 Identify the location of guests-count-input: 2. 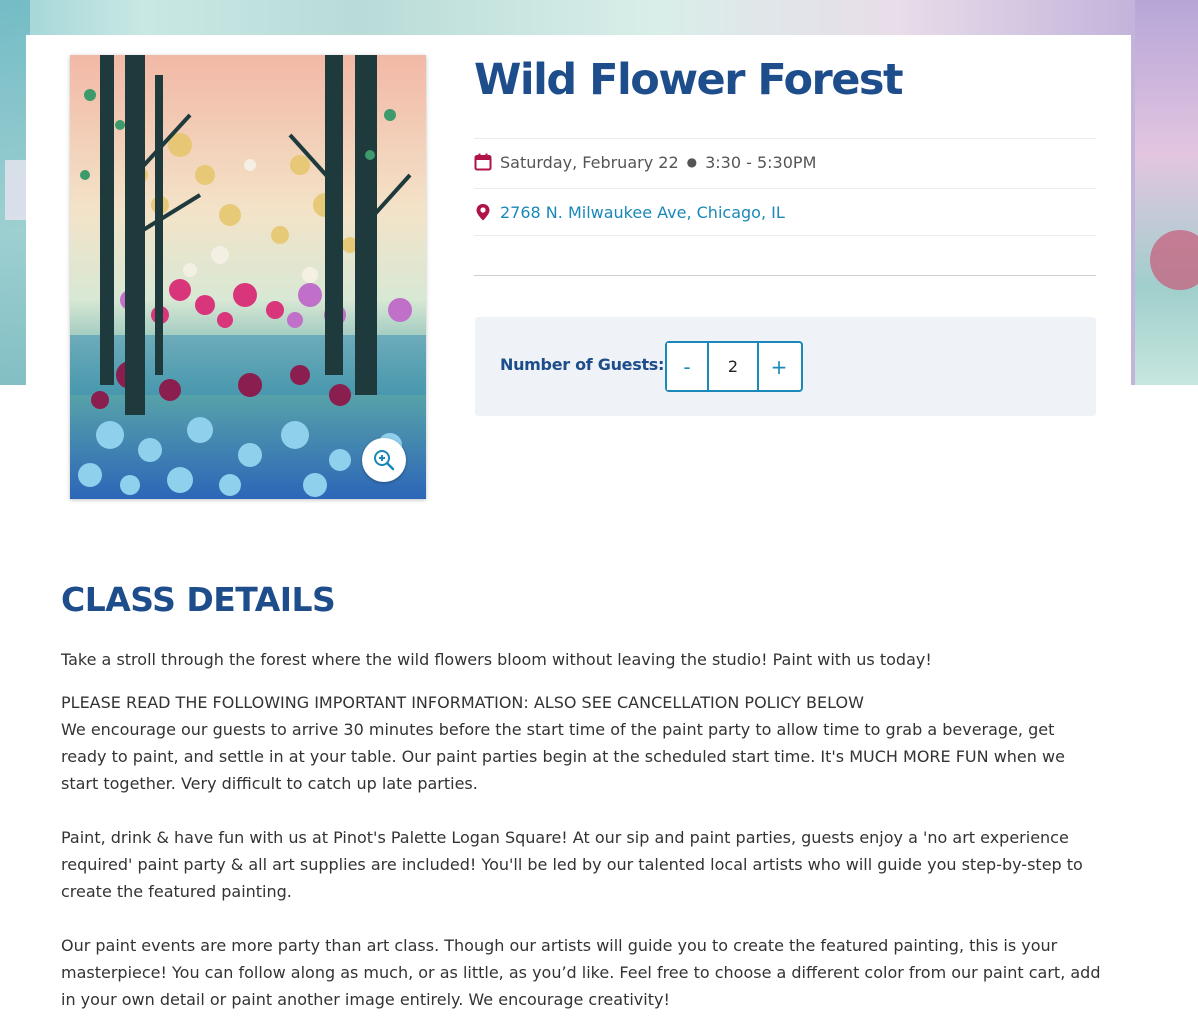
(733, 366).